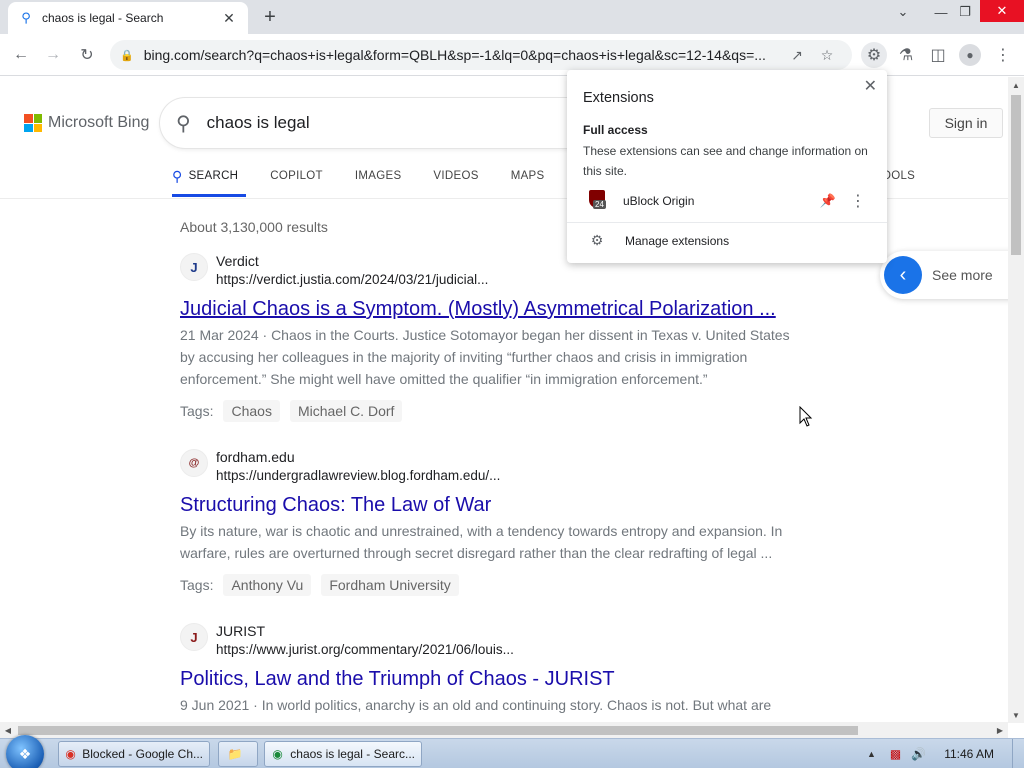 The image size is (1024, 768). What do you see at coordinates (966, 123) in the screenshot?
I see `sign-in-button: Sign in` at bounding box center [966, 123].